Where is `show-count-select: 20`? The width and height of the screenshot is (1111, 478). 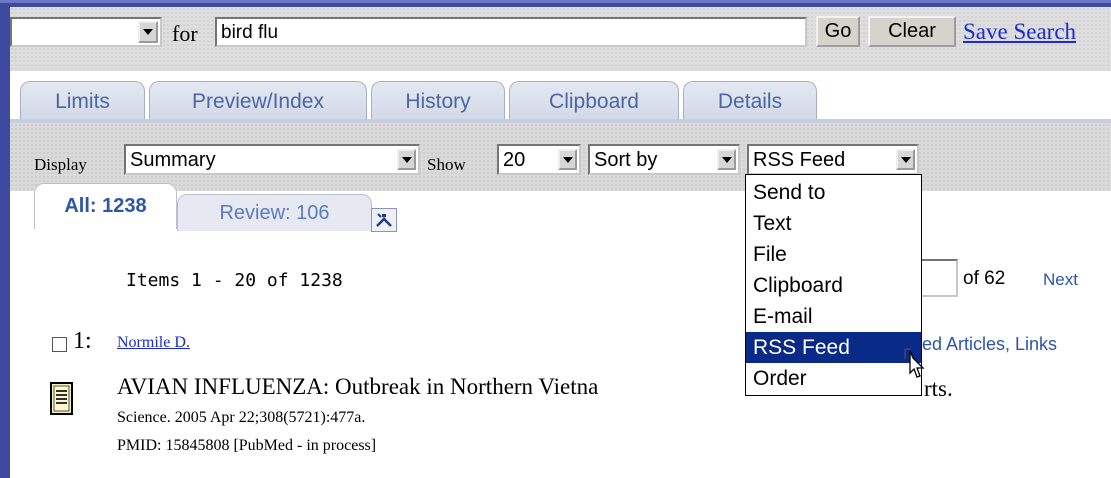
show-count-select: 20 is located at coordinates (539, 159).